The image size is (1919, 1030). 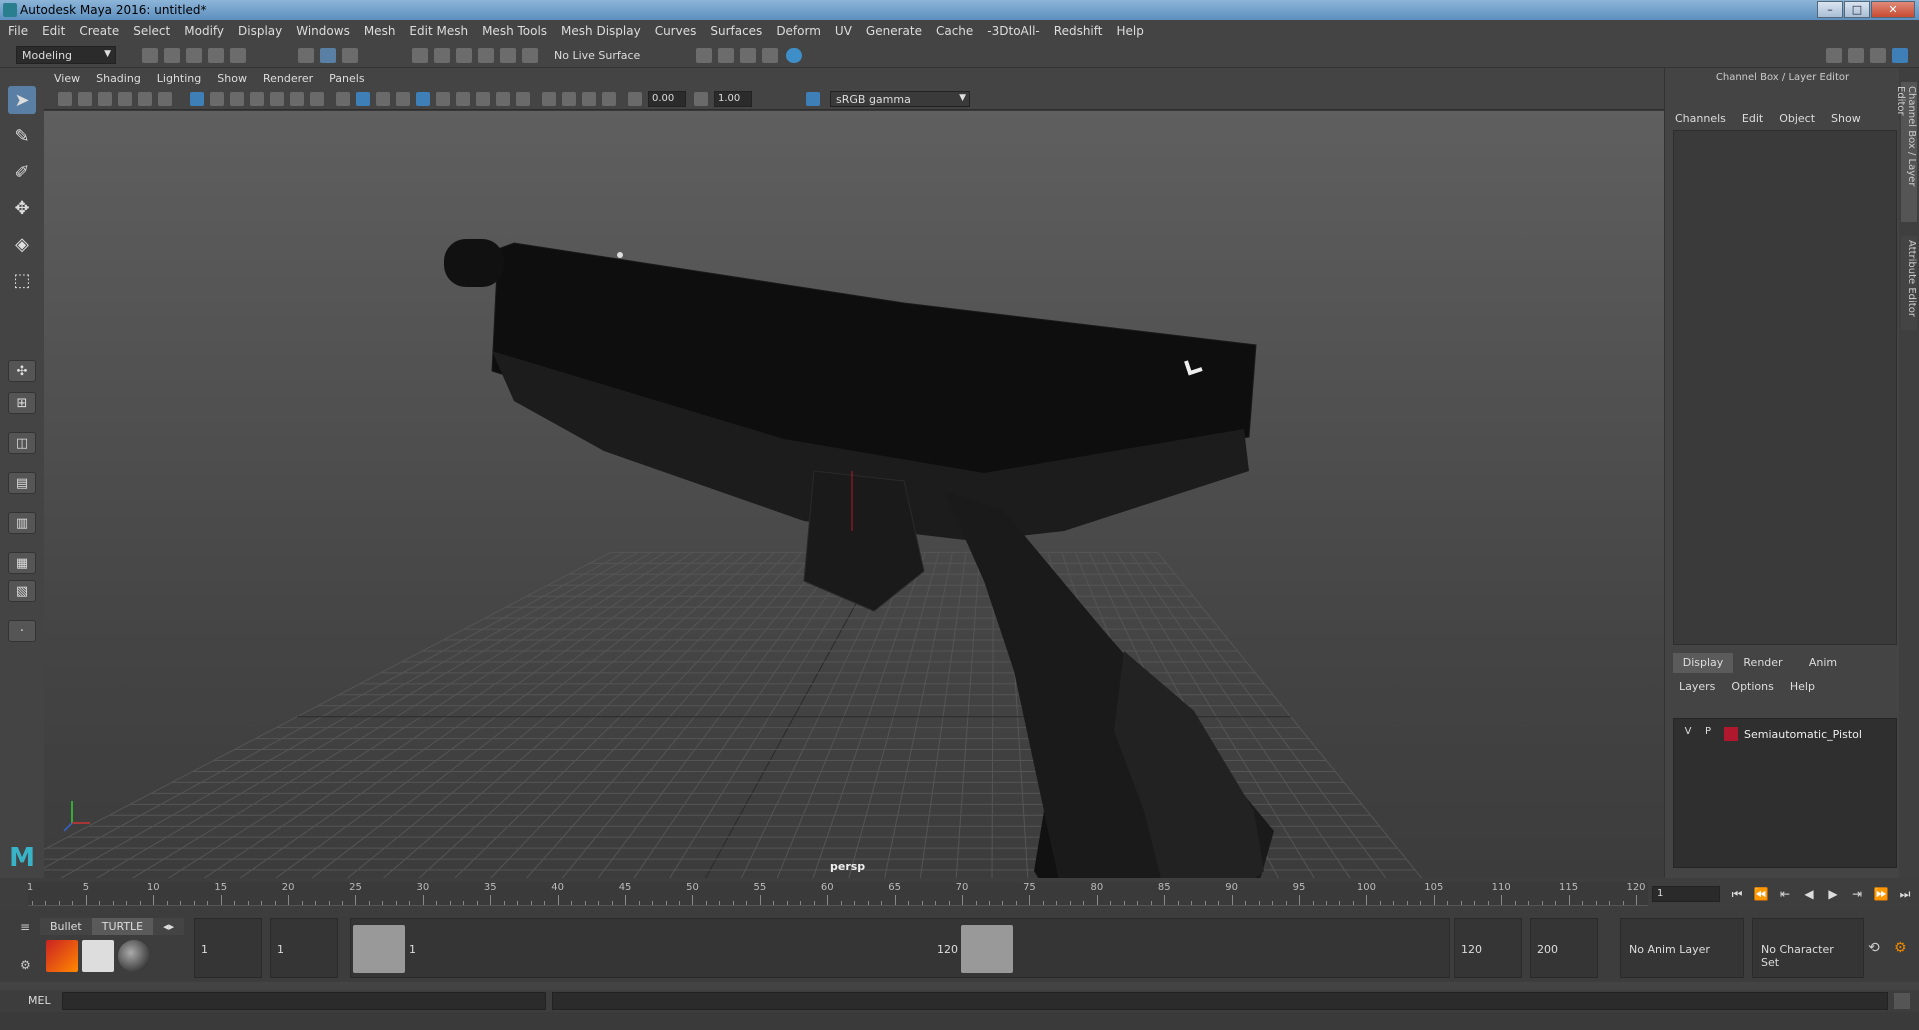 What do you see at coordinates (1078, 31) in the screenshot?
I see `menu-redshift: Redshift` at bounding box center [1078, 31].